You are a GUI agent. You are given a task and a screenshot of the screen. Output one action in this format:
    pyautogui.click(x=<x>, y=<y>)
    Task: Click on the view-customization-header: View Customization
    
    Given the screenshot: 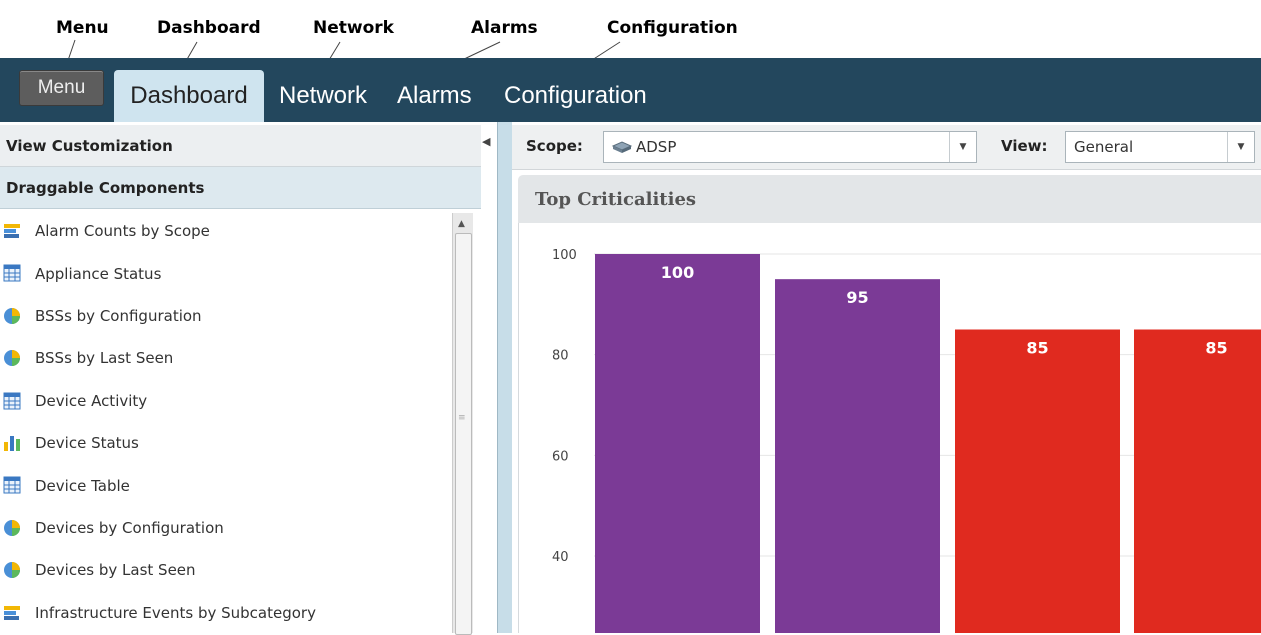 What is the action you would take?
    pyautogui.click(x=240, y=146)
    